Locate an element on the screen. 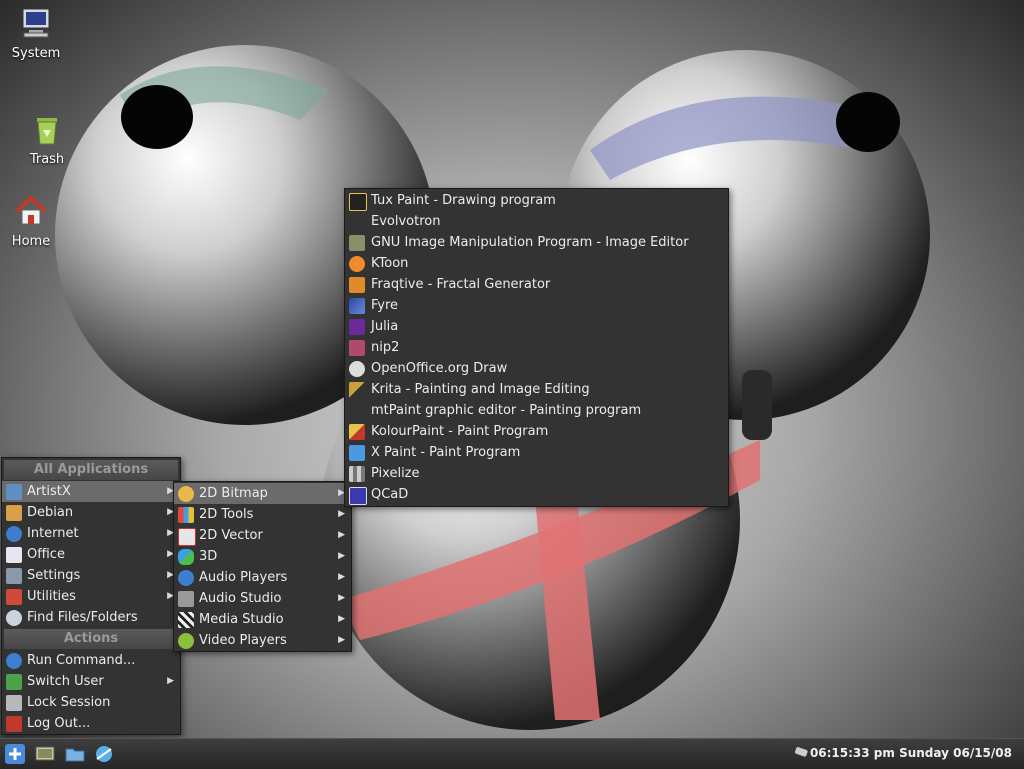  menu-item-label: KolourPaint - Paint Program is located at coordinates (460, 431).